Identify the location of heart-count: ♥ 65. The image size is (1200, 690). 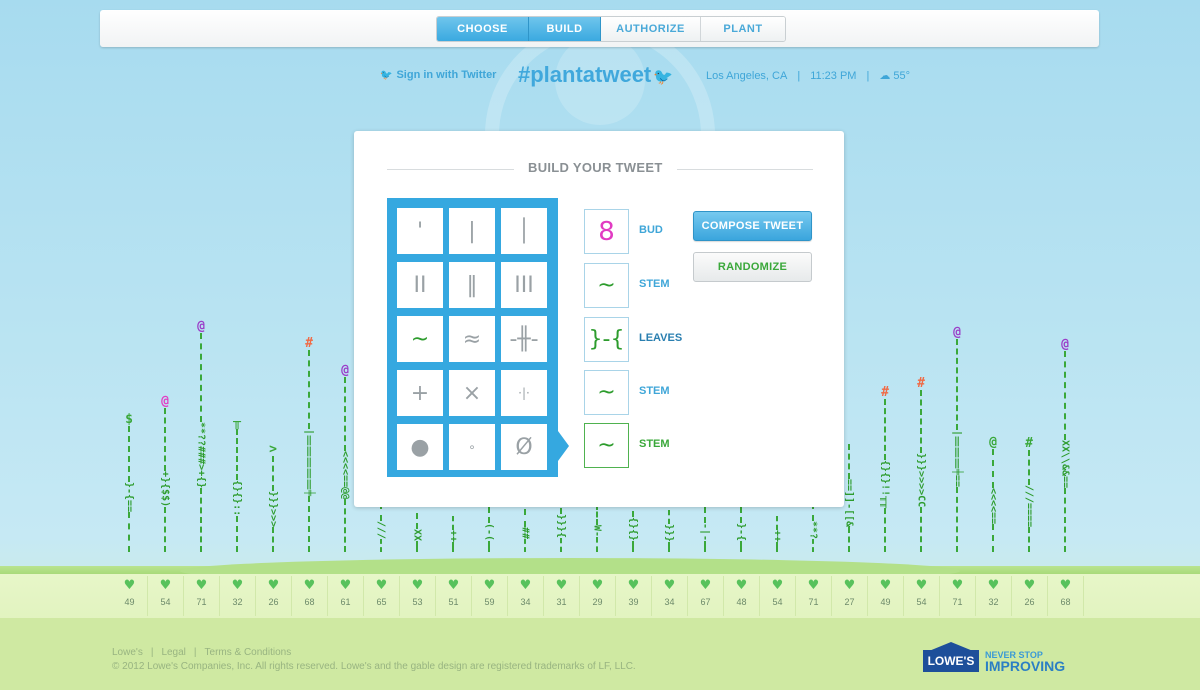
(382, 596).